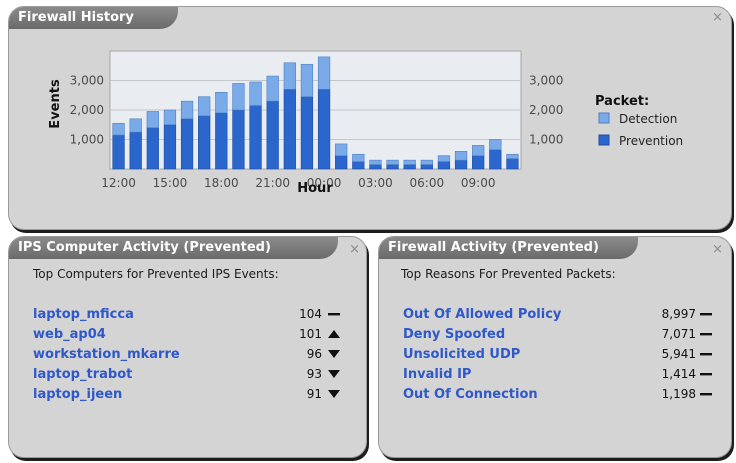  Describe the element at coordinates (193, 317) in the screenshot. I see `list-item: laptop_mficca 104` at that location.